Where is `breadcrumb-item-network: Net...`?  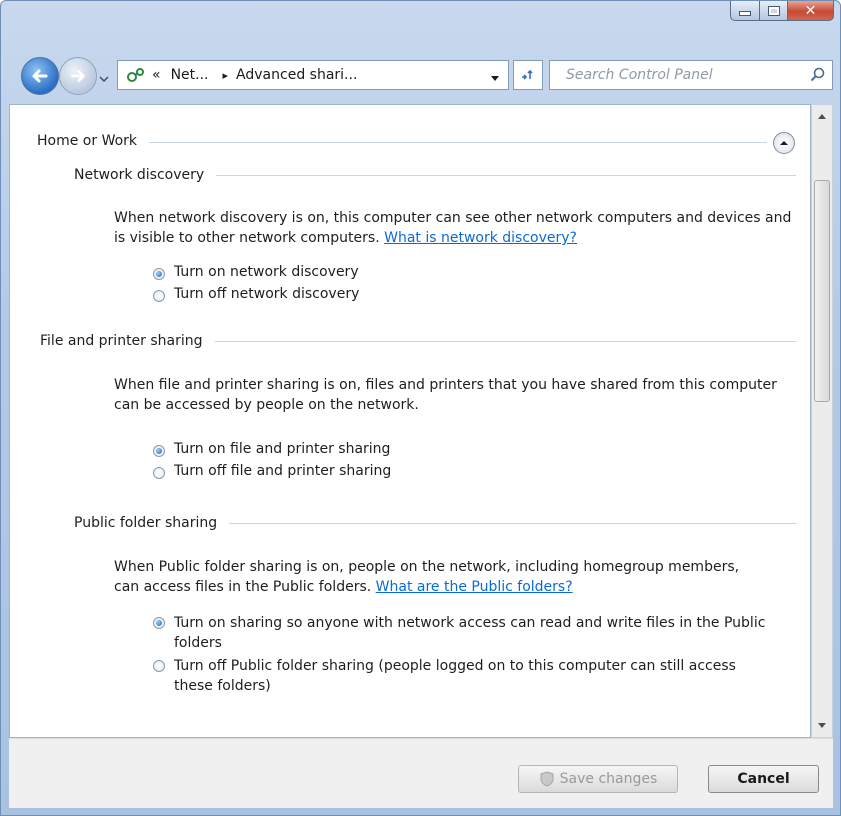
breadcrumb-item-network: Net... is located at coordinates (190, 75).